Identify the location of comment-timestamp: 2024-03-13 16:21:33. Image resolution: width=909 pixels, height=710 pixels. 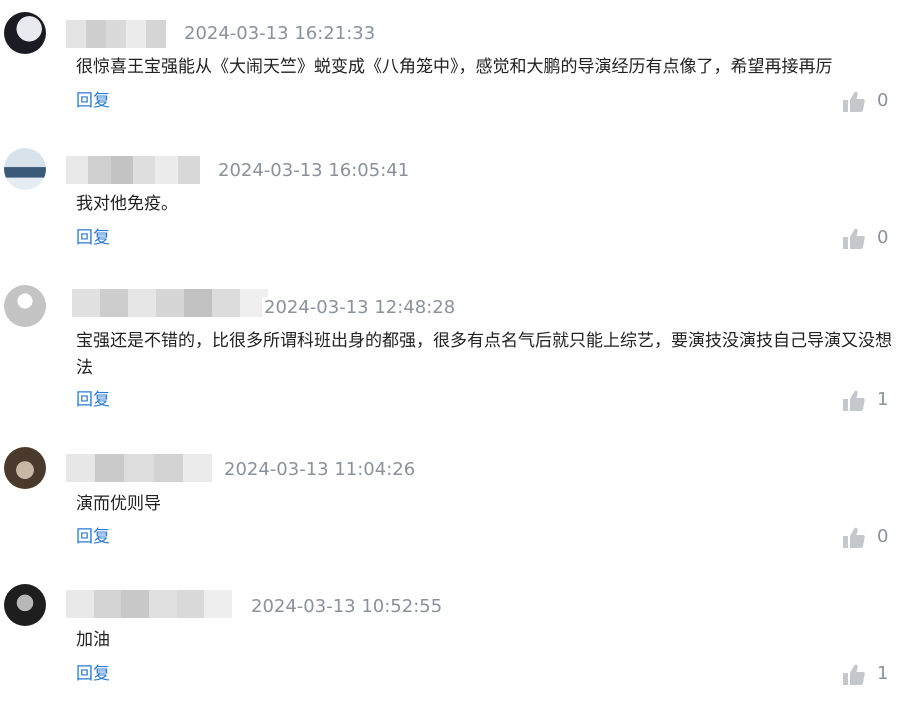
(280, 33).